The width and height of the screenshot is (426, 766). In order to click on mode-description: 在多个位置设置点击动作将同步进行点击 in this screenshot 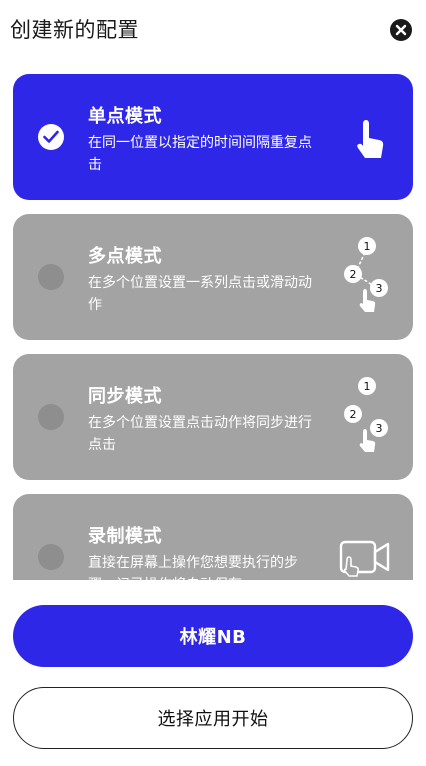, I will do `click(200, 434)`.